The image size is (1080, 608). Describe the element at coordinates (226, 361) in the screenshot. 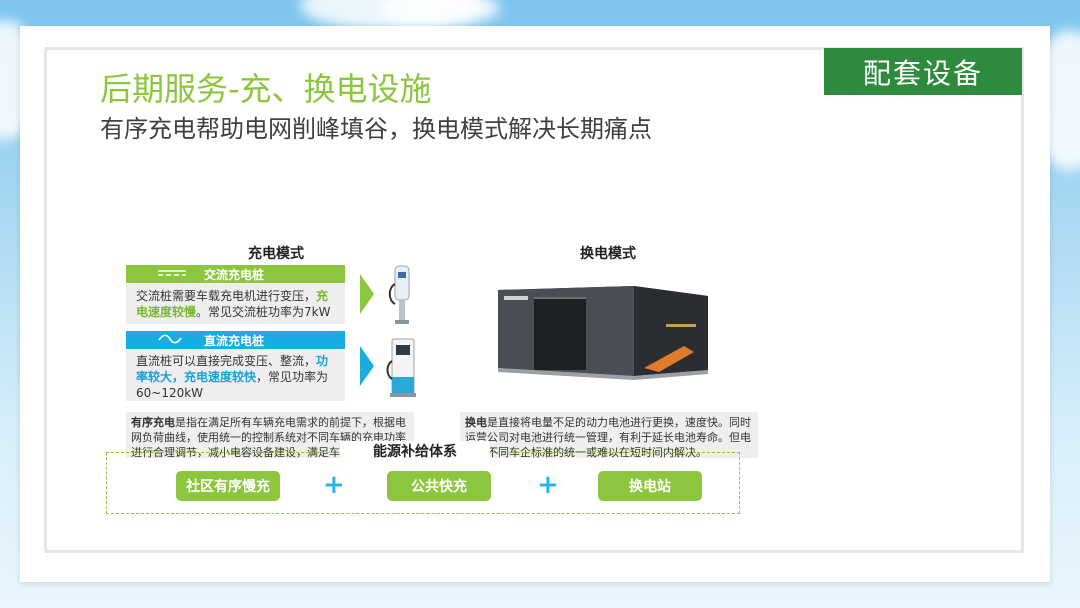

I see `dc-text: 直流桩可以直接完成变压、整流，` at that location.